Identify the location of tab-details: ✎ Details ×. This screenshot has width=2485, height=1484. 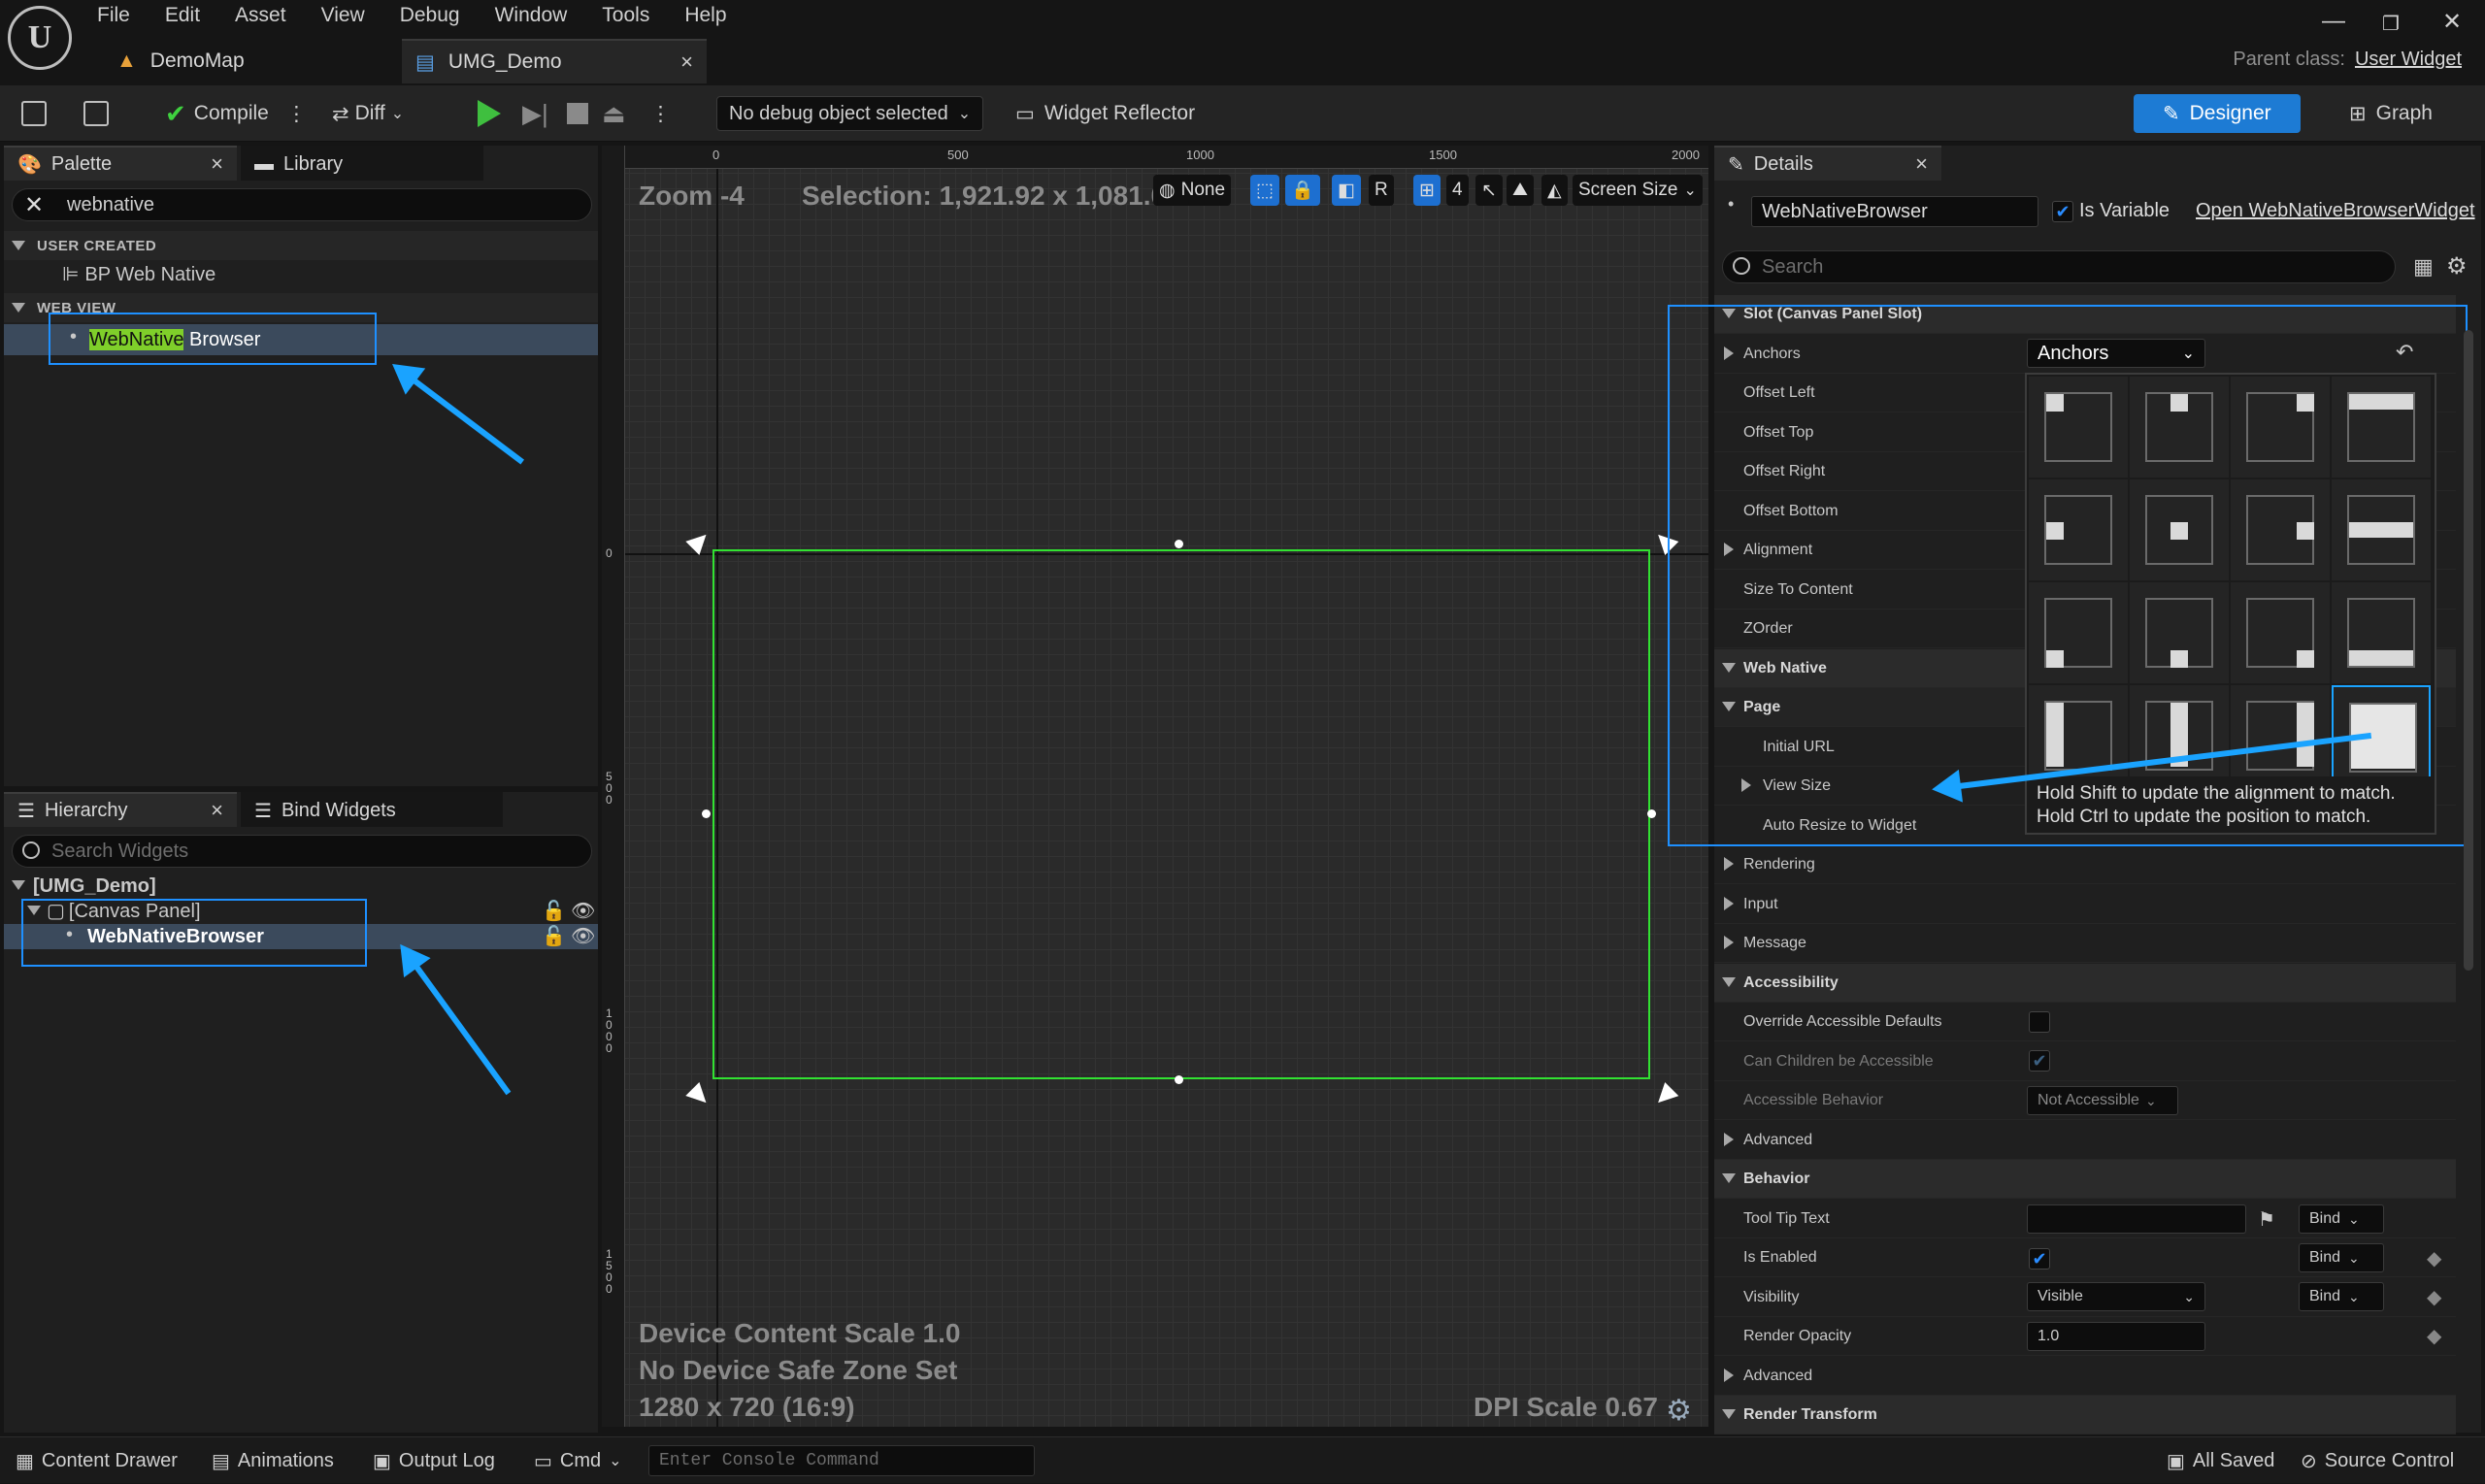
(1828, 163).